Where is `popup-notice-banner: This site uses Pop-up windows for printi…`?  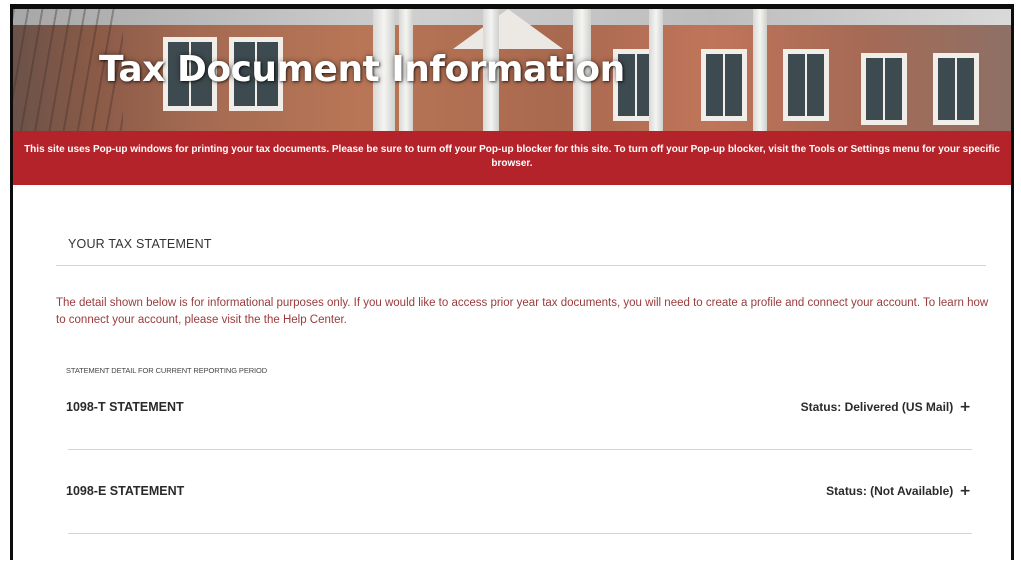
popup-notice-banner: This site uses Pop-up windows for printi… is located at coordinates (512, 158).